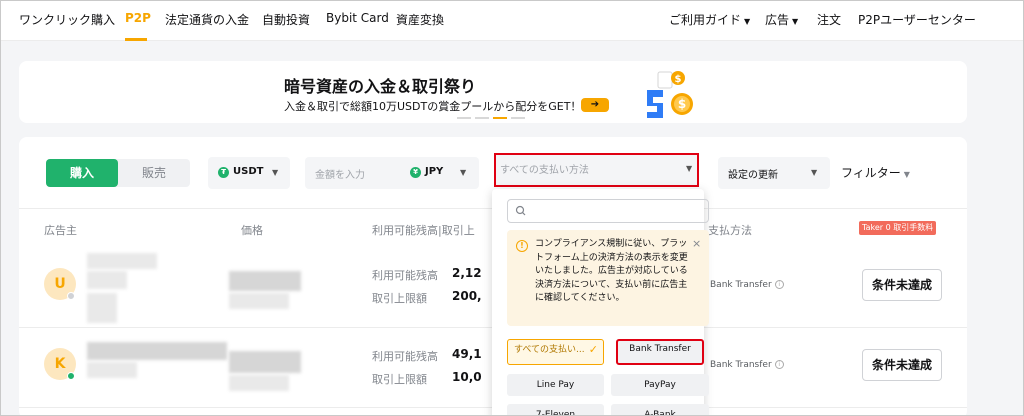  Describe the element at coordinates (467, 296) in the screenshot. I see `limit-value: 200,` at that location.